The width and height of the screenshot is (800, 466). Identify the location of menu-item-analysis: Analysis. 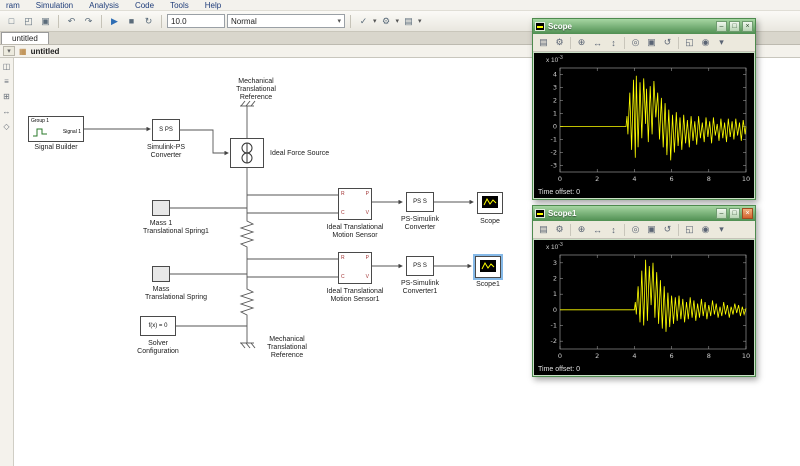
(104, 5).